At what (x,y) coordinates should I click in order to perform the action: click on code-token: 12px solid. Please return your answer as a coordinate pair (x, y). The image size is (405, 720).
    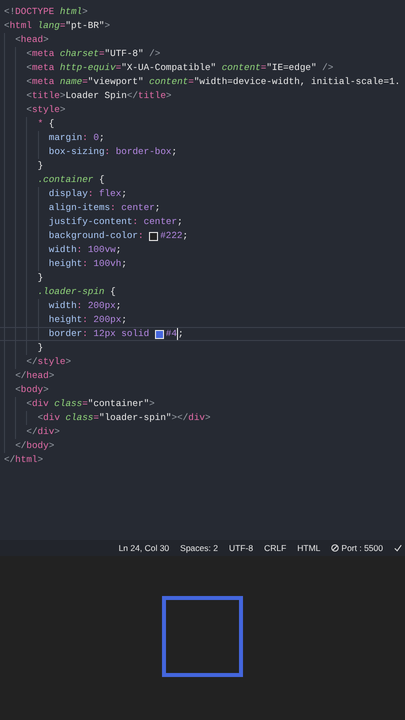
    Looking at the image, I should click on (121, 334).